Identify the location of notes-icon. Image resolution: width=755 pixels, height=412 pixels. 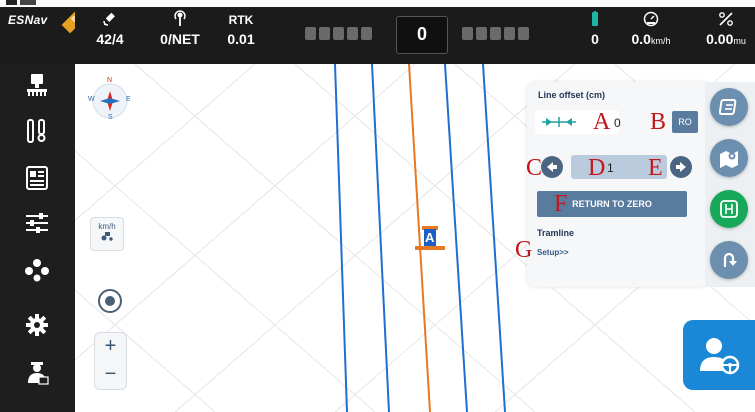
(728, 107).